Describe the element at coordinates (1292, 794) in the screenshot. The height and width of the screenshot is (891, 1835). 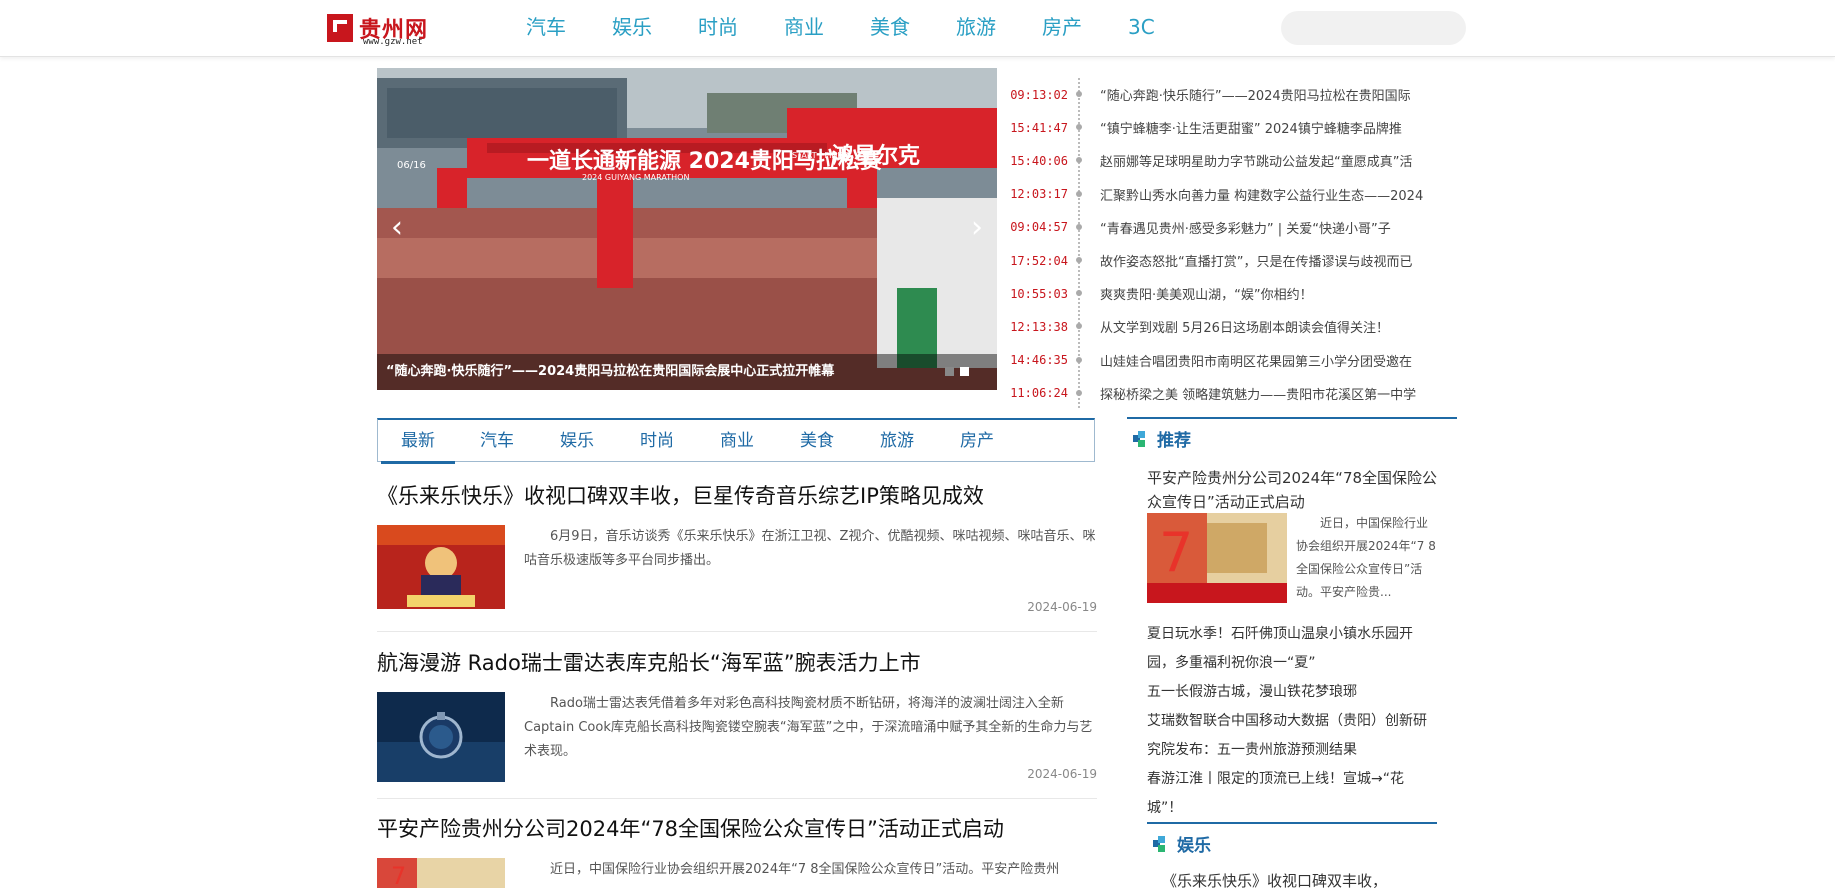
I see `recommend-list-item: 春游江淮丨限定的顶流已上线！宣城→“花城”！` at that location.